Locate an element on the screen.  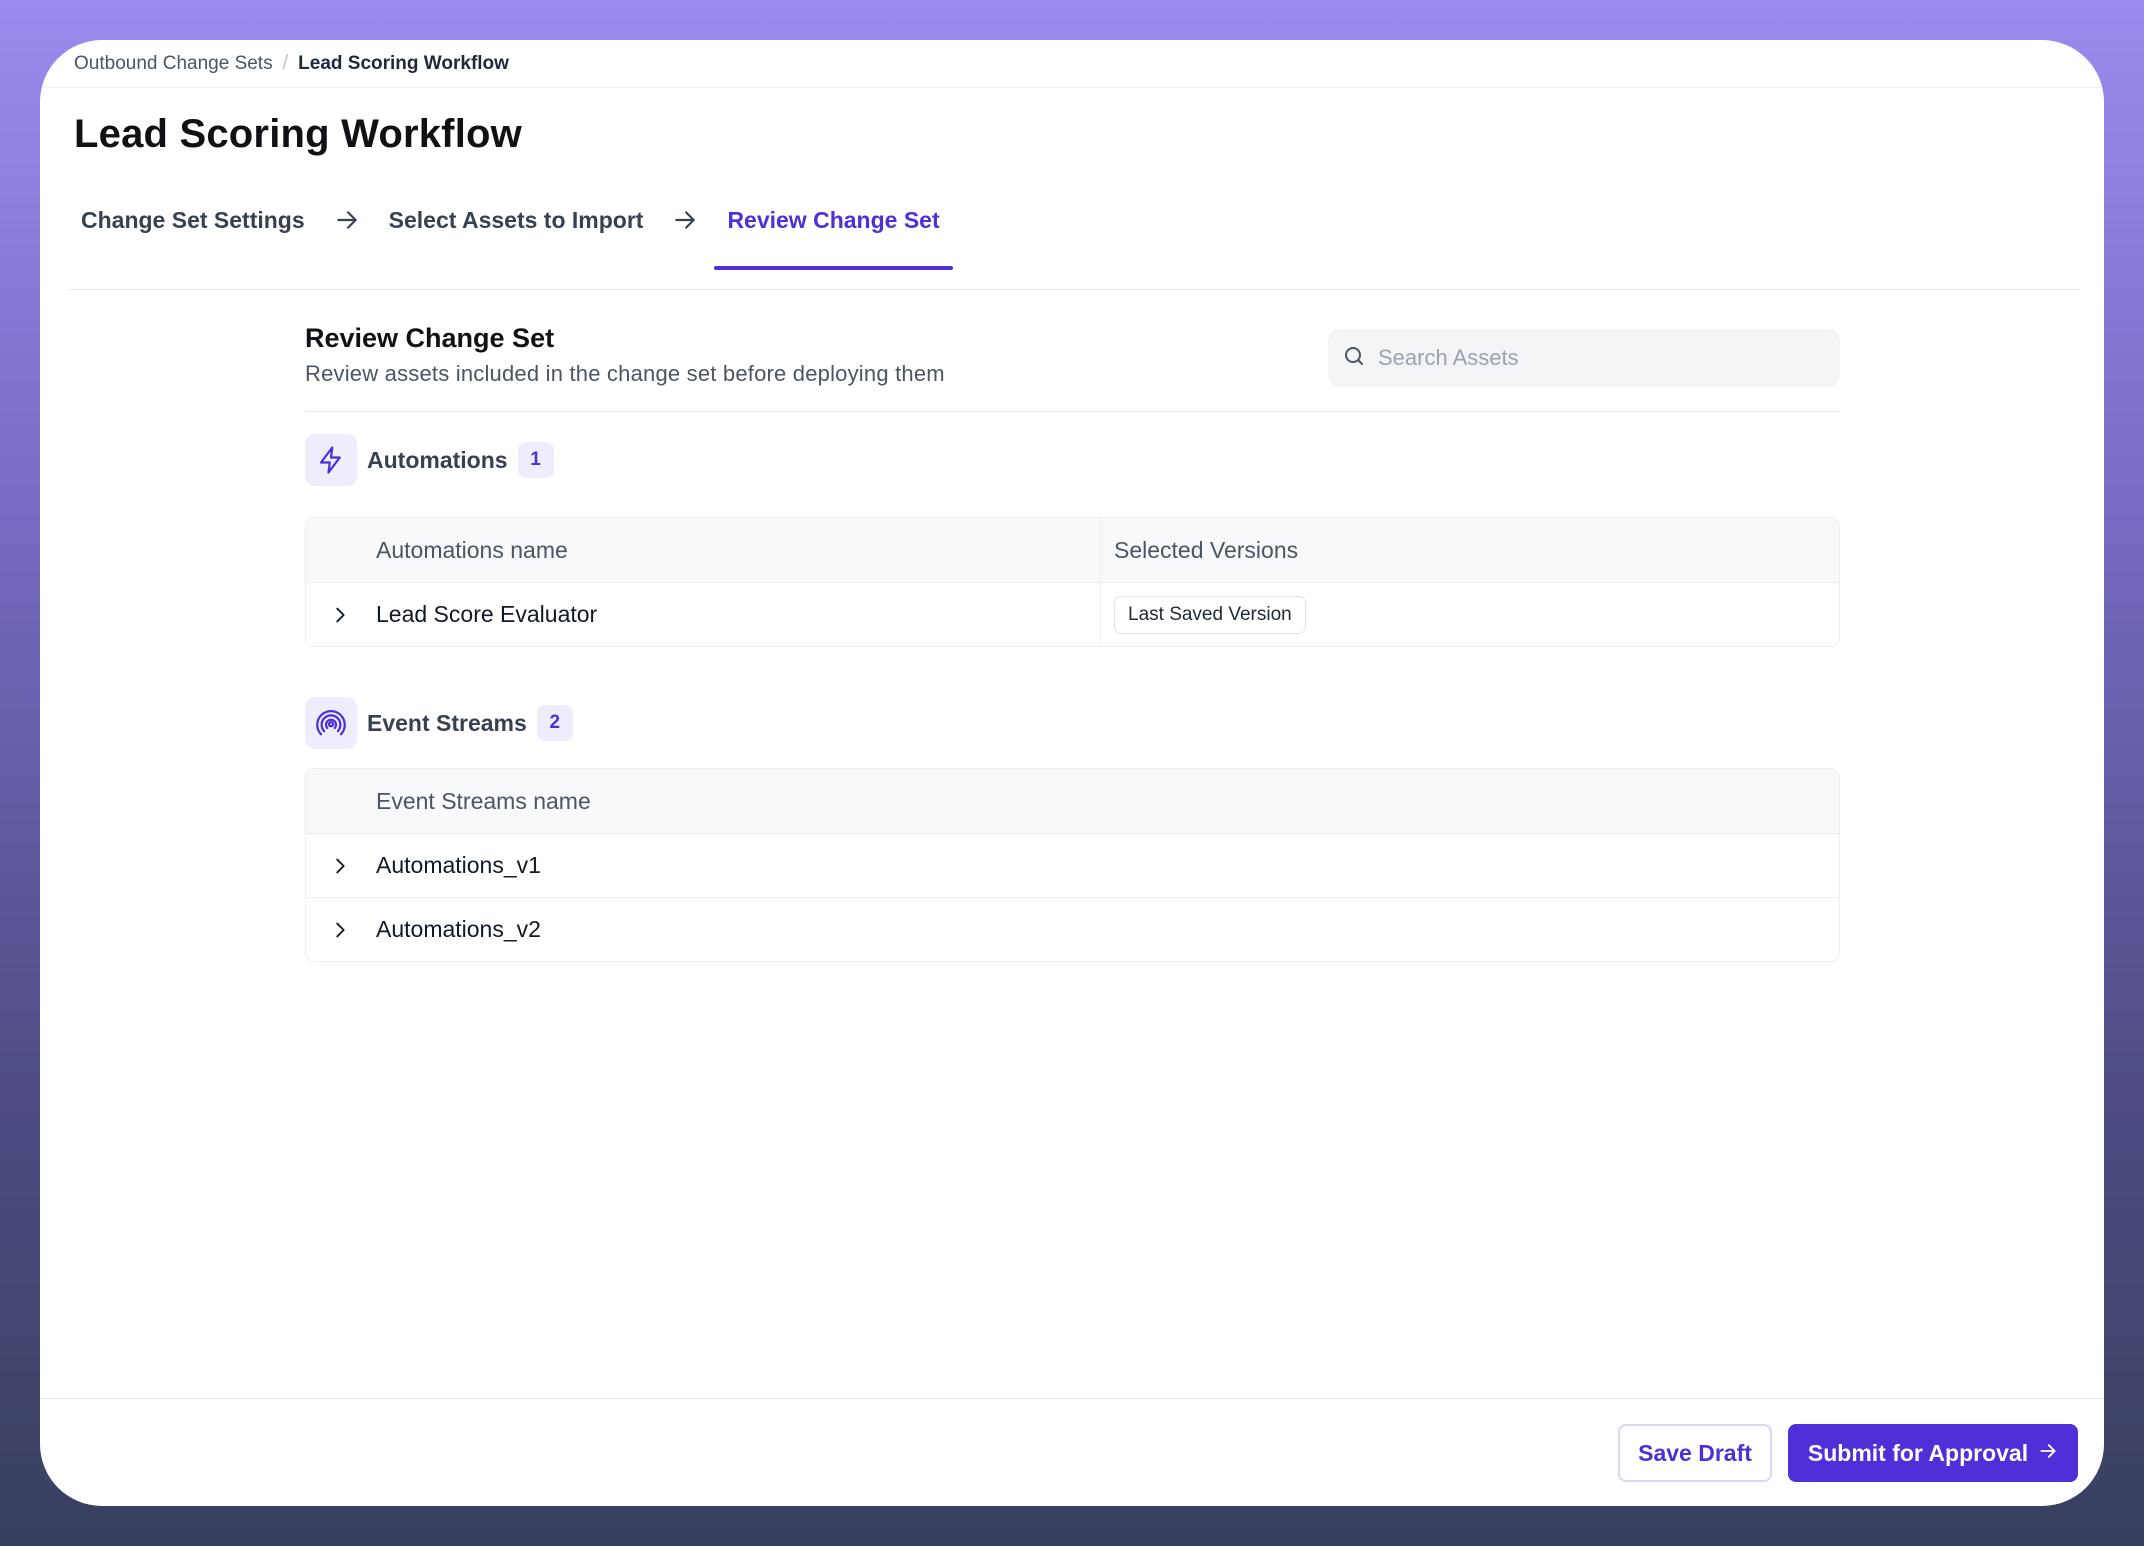
table-header-row: Event Streams name is located at coordinates (1072, 801).